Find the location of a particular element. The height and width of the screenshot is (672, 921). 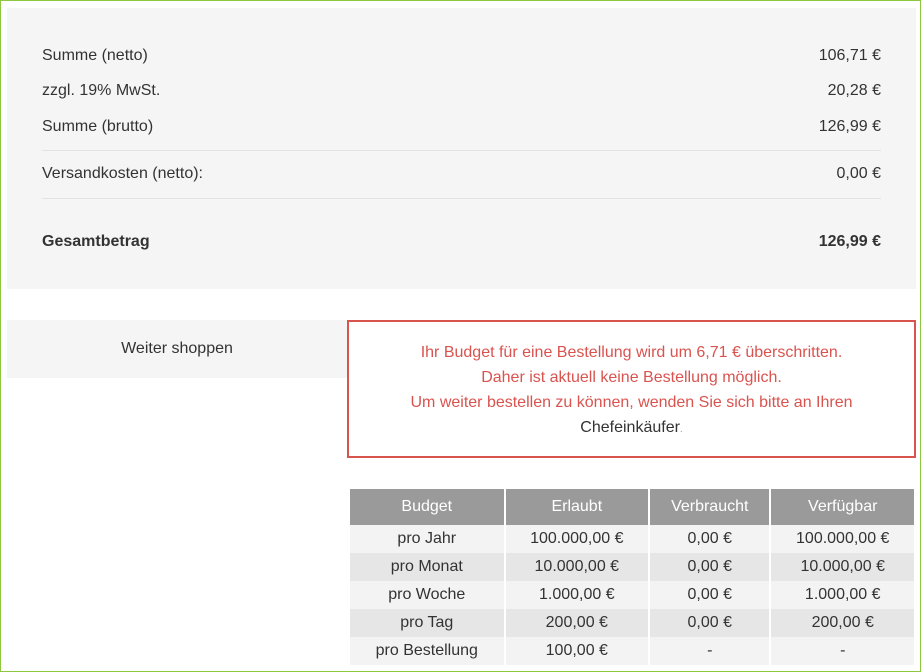

summary-shipping-value: 0,00 € is located at coordinates (858, 173).